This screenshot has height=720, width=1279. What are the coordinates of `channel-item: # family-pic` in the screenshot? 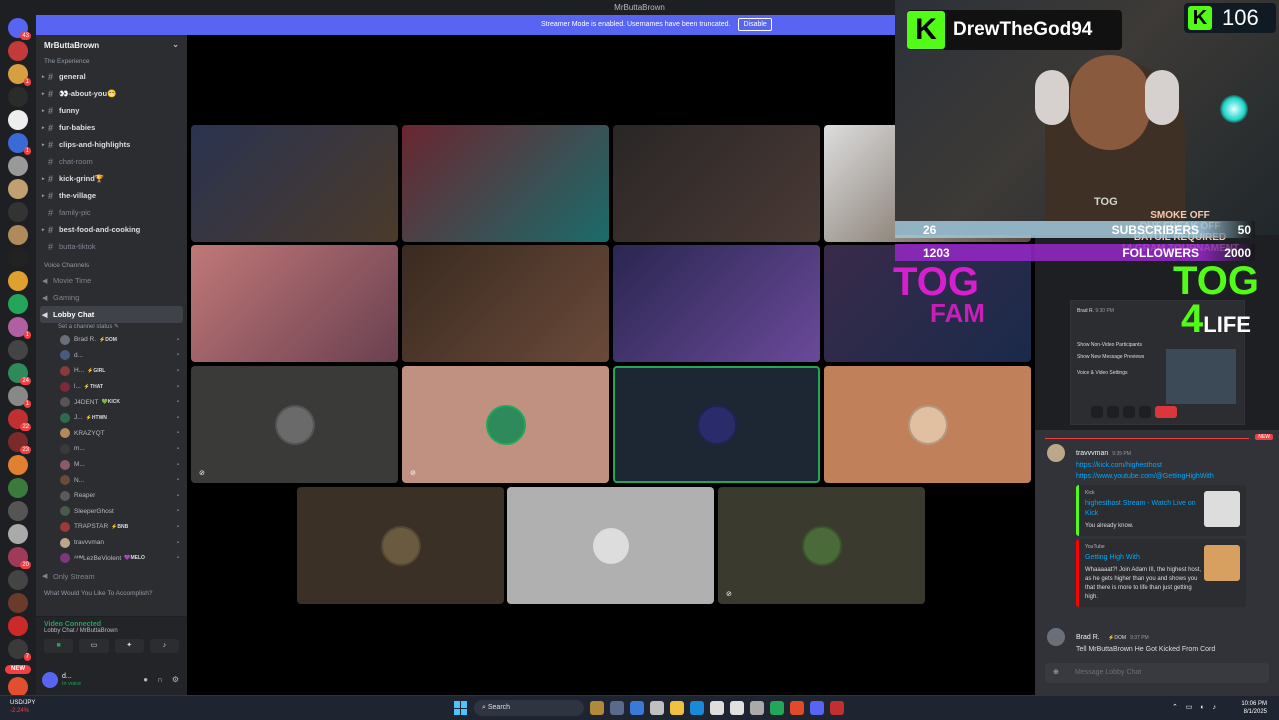 It's located at (111, 212).